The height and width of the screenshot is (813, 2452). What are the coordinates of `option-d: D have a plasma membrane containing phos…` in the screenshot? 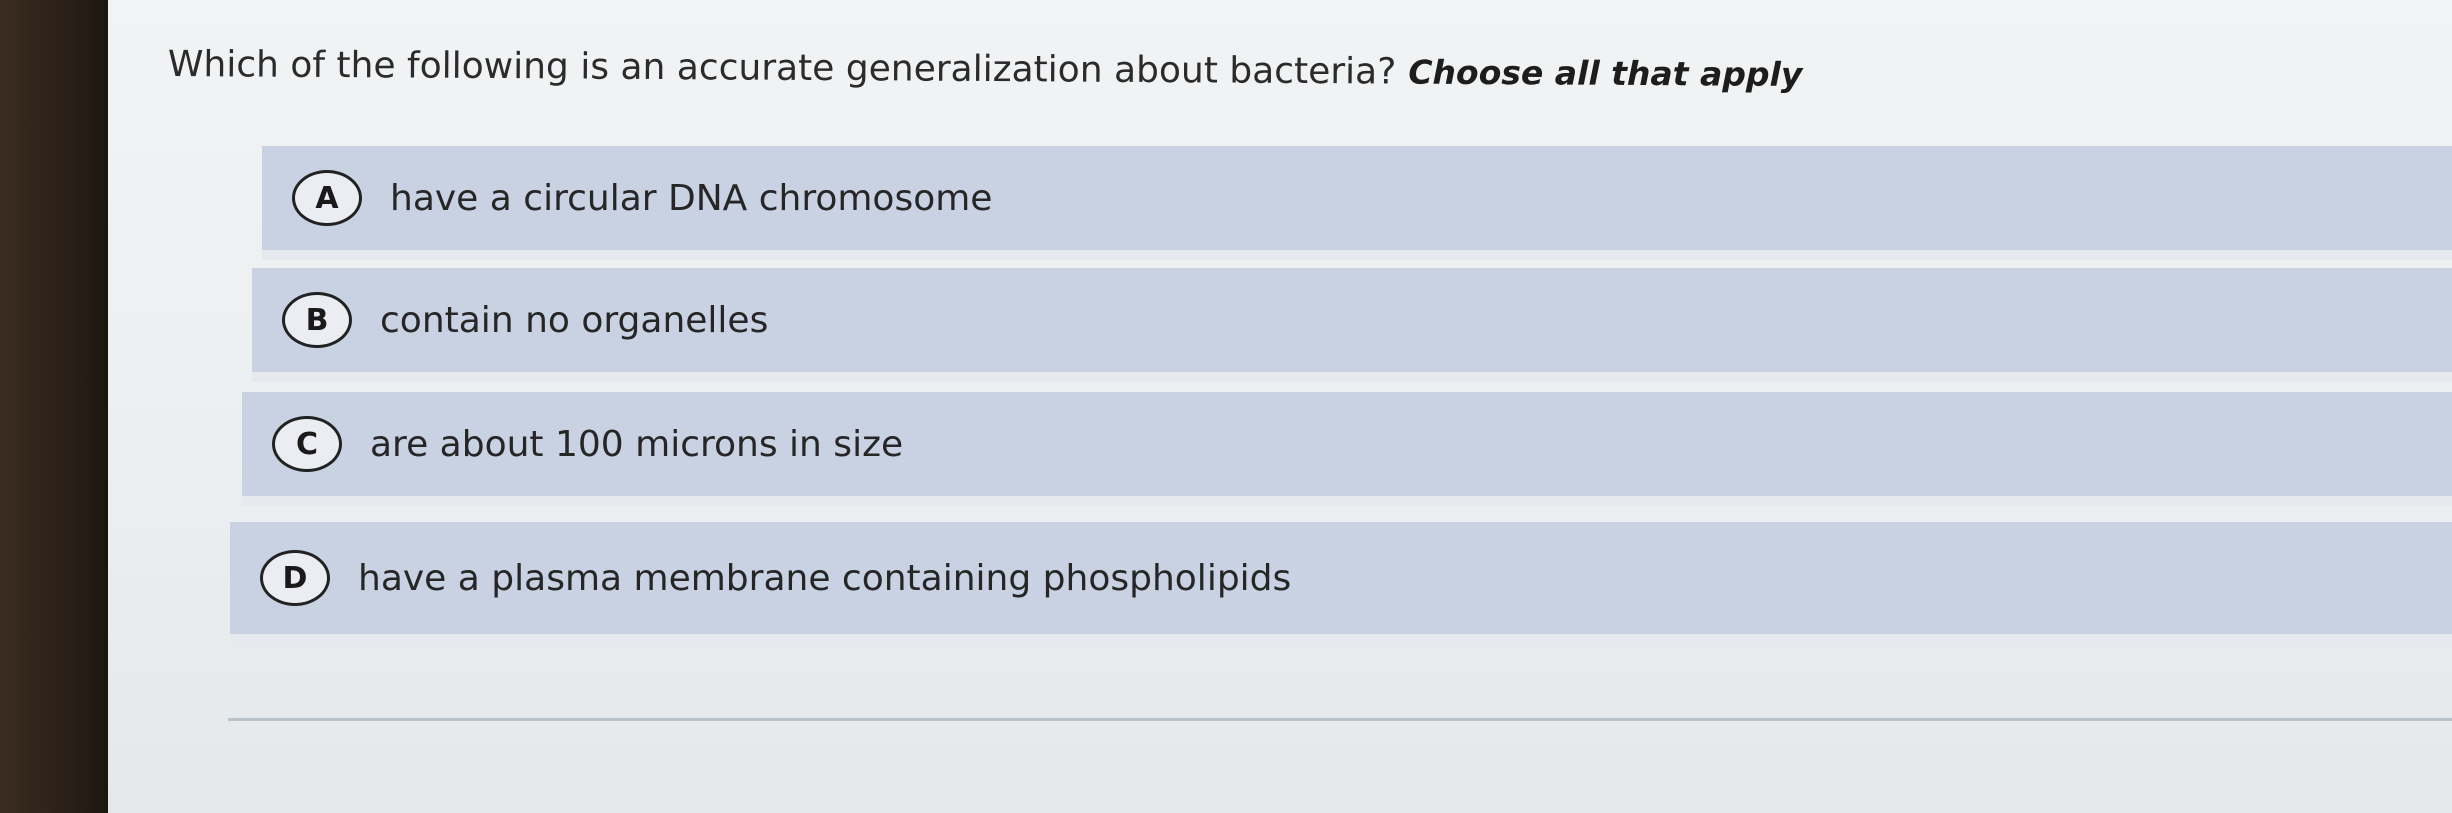 It's located at (1341, 583).